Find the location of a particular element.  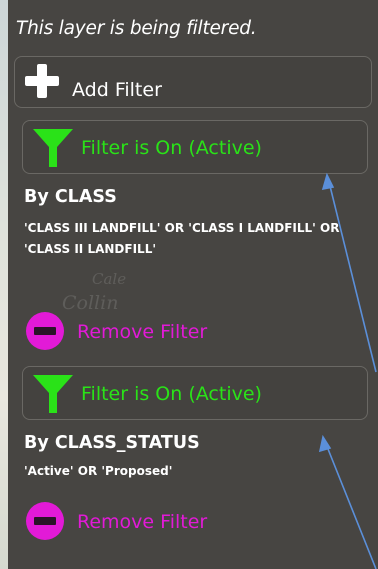

filter-1-remove-label: Remove Filter is located at coordinates (142, 332).